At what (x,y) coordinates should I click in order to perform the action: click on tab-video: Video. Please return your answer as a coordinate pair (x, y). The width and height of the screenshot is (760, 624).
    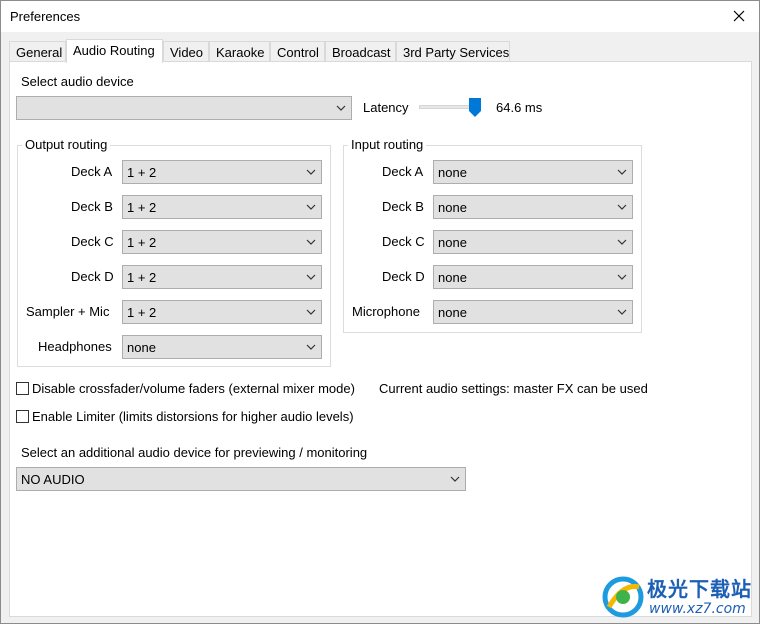
    Looking at the image, I should click on (186, 51).